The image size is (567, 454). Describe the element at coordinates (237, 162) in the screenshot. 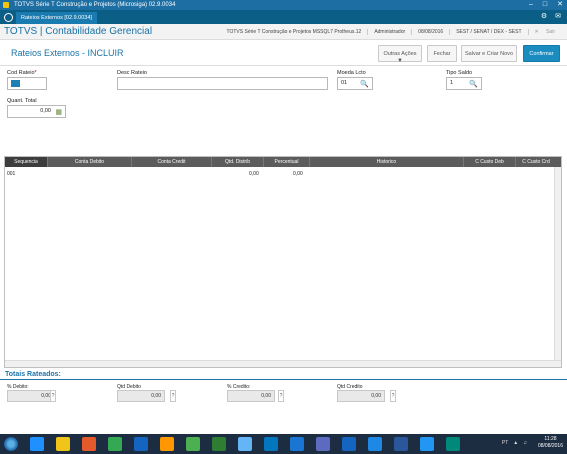

I see `col-qtd-distrib: Qtd. Distrib` at that location.